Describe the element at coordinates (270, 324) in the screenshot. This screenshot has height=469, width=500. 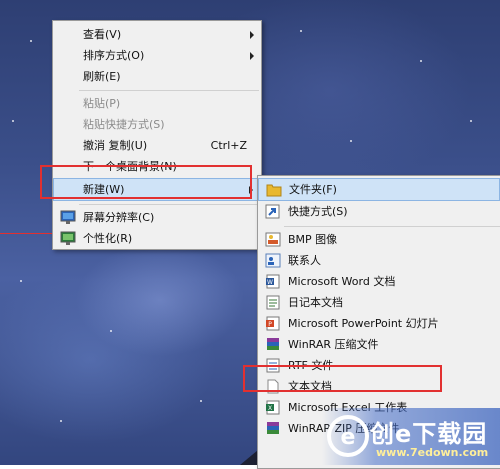
I see `svg-text: P` at that location.